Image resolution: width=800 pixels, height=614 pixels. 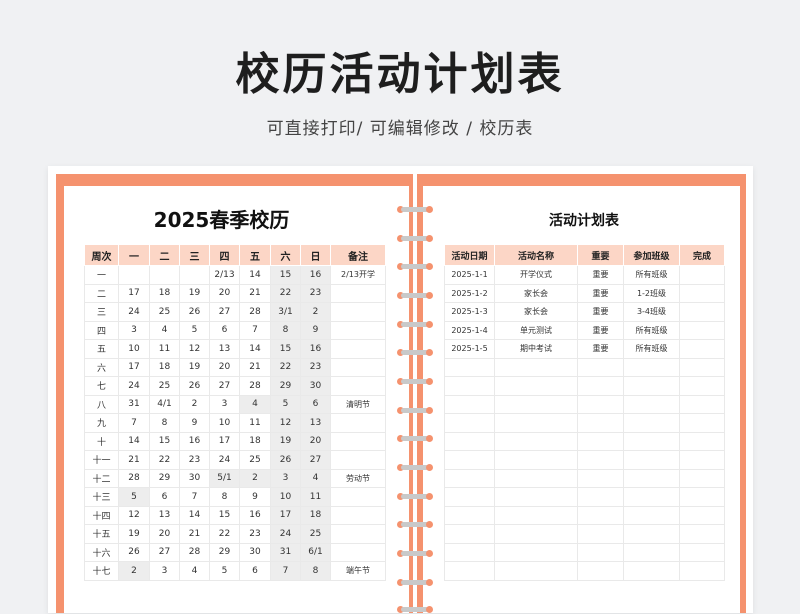 I want to click on week-number-cell: 一, so click(x=101, y=275).